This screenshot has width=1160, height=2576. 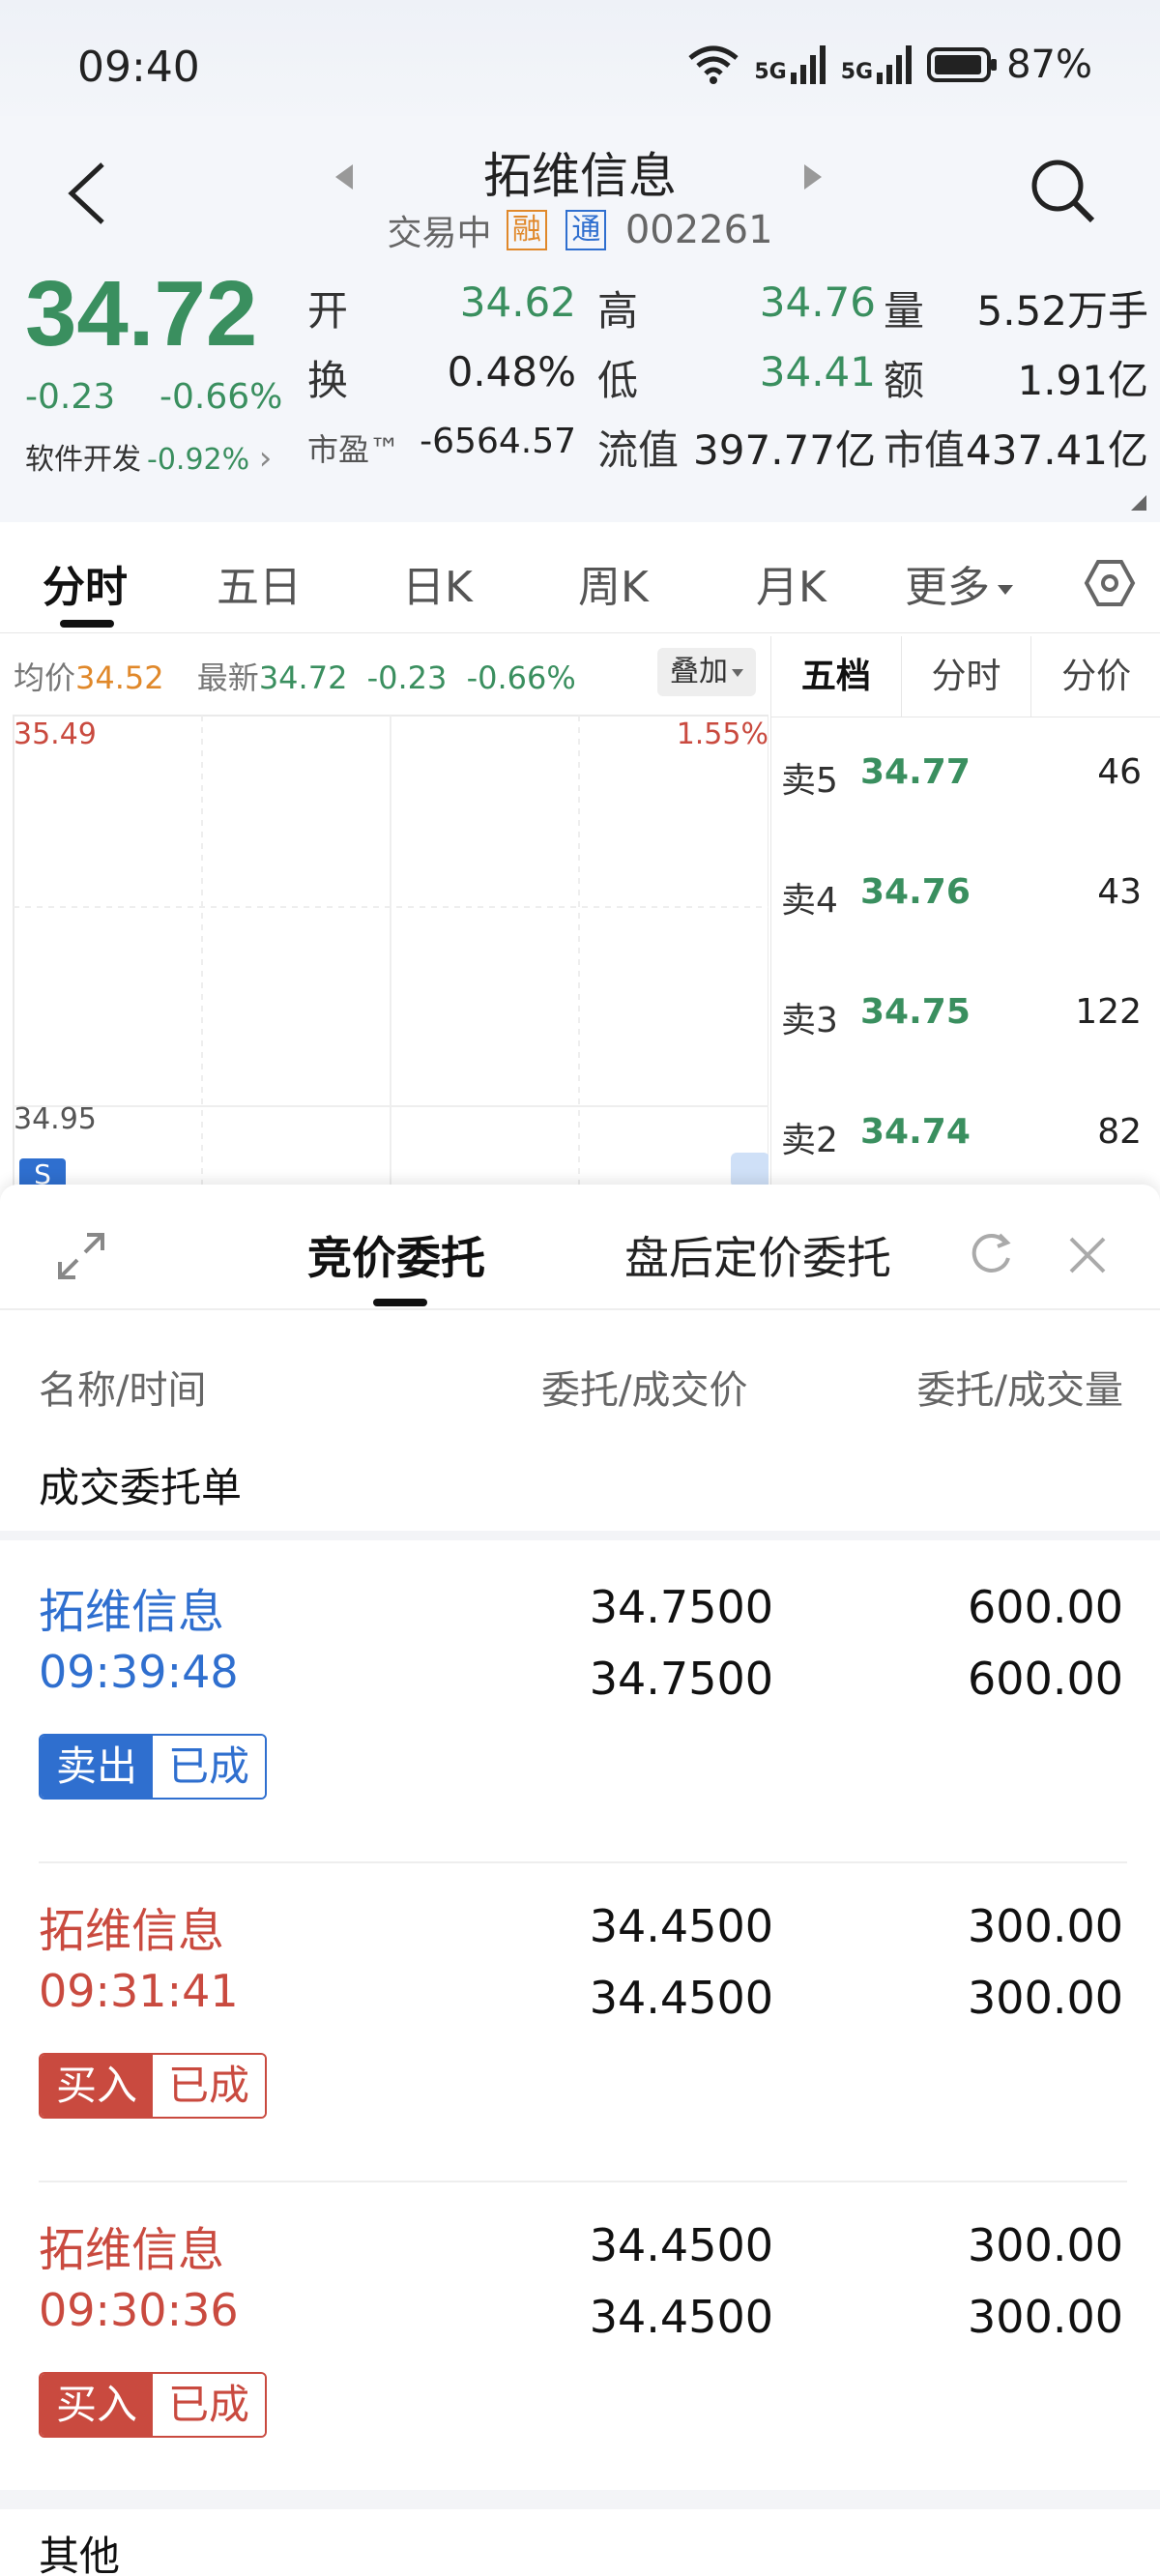 I want to click on close-button, so click(x=1087, y=1255).